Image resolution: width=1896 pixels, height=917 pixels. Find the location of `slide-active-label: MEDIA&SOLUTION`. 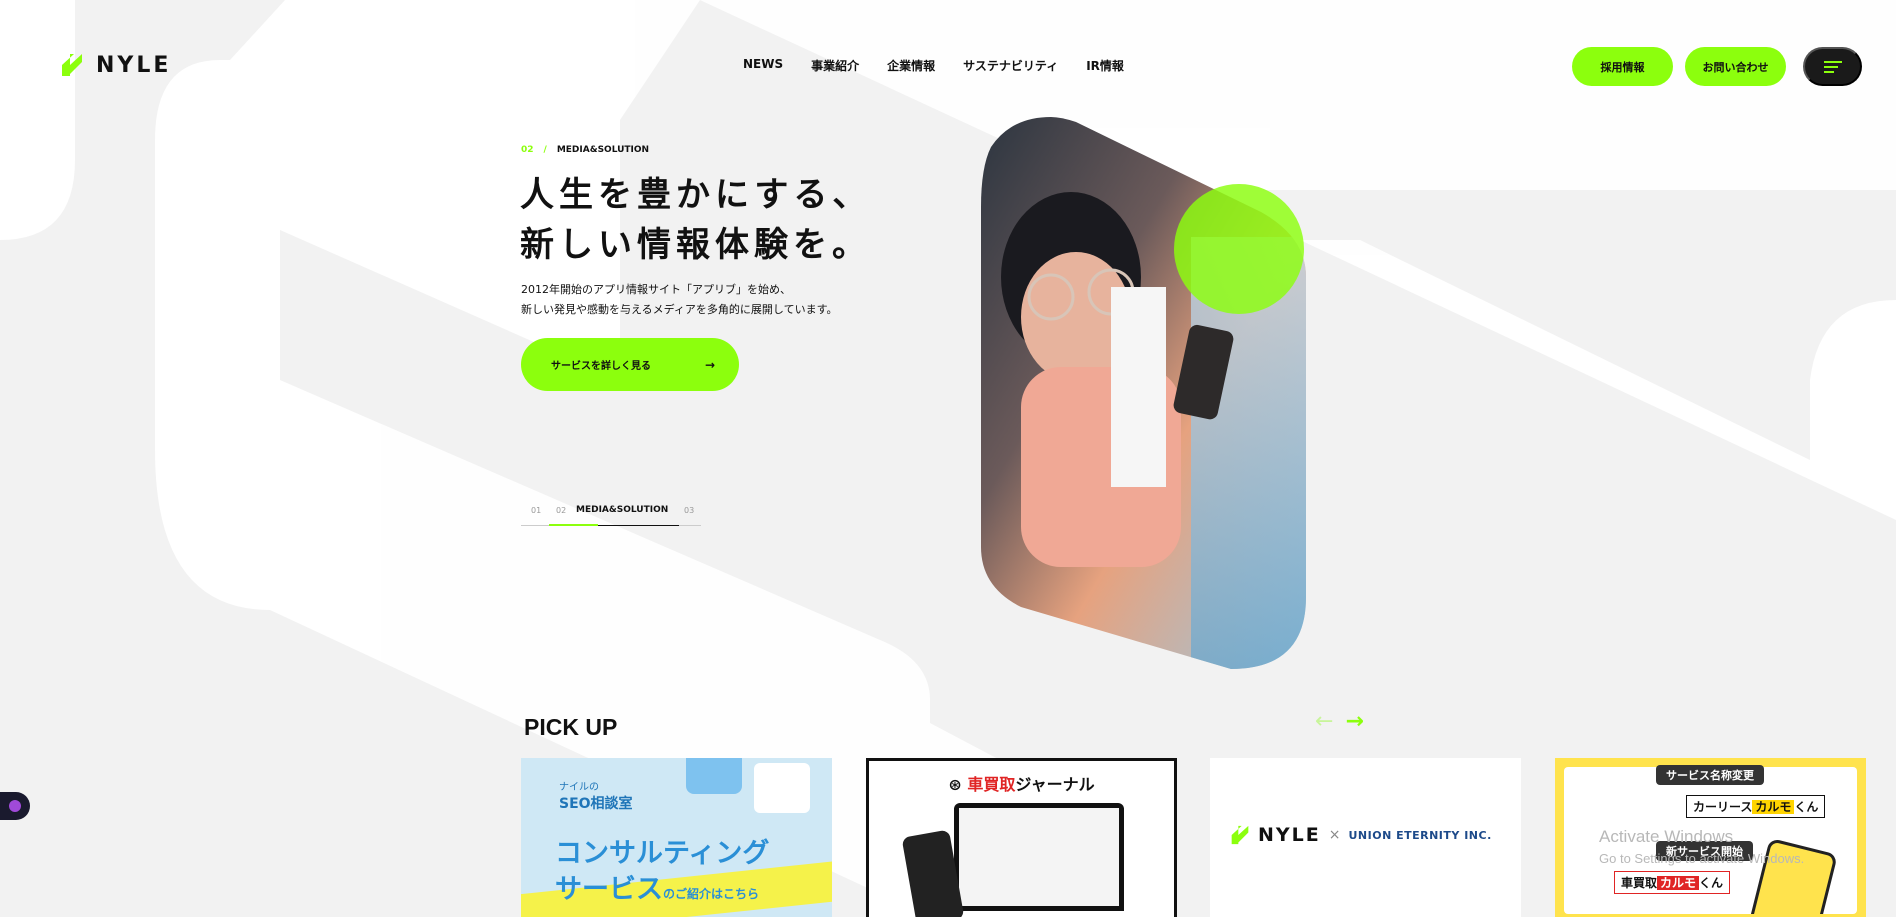

slide-active-label: MEDIA&SOLUTION is located at coordinates (622, 510).